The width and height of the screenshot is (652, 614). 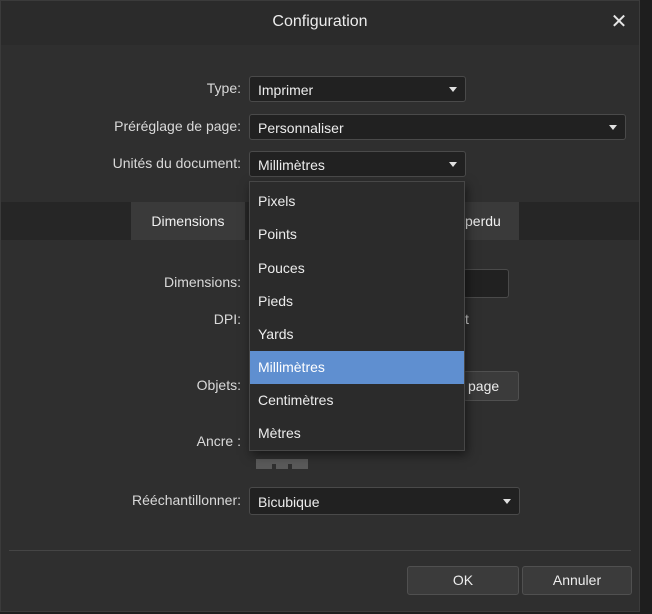 What do you see at coordinates (188, 221) in the screenshot?
I see `tab-dimensions: Dimensions` at bounding box center [188, 221].